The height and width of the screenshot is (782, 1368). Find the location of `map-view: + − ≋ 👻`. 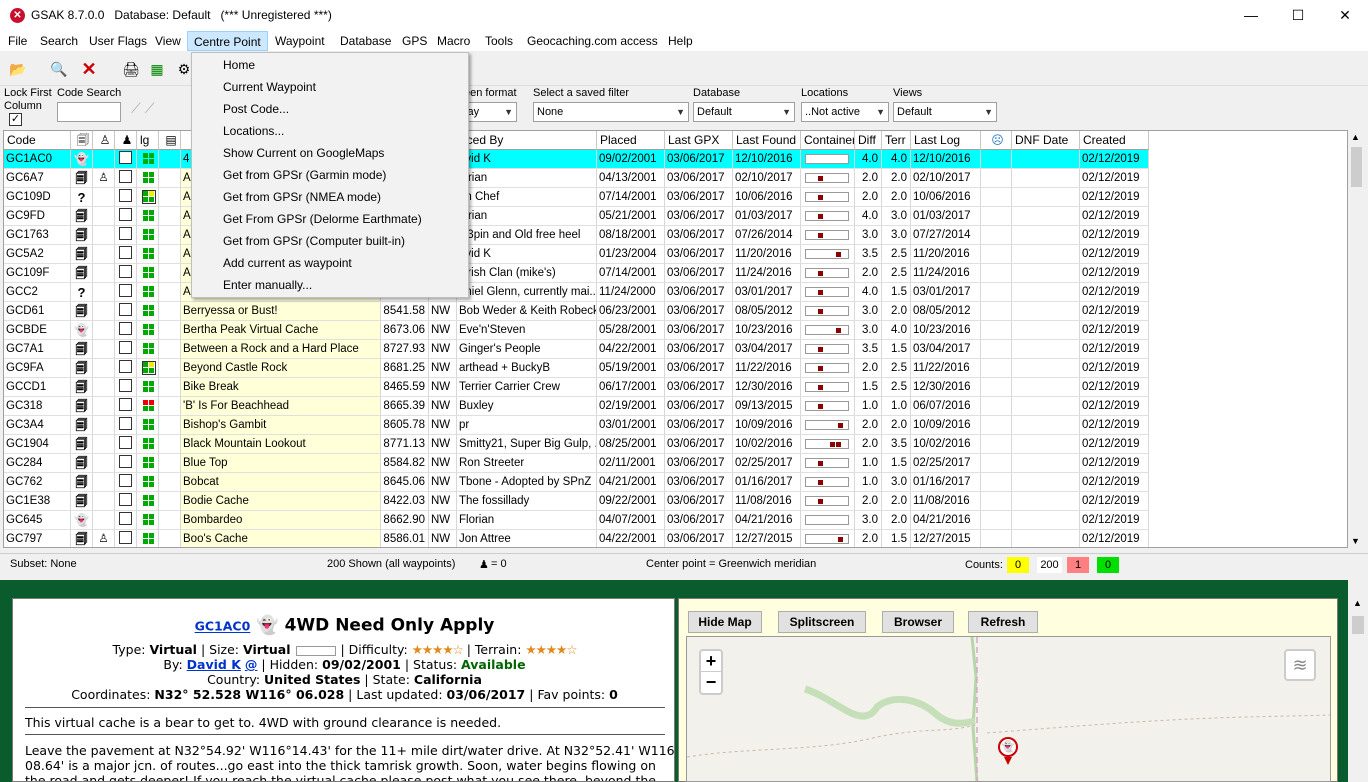

map-view: + − ≋ 👻 is located at coordinates (1008, 709).